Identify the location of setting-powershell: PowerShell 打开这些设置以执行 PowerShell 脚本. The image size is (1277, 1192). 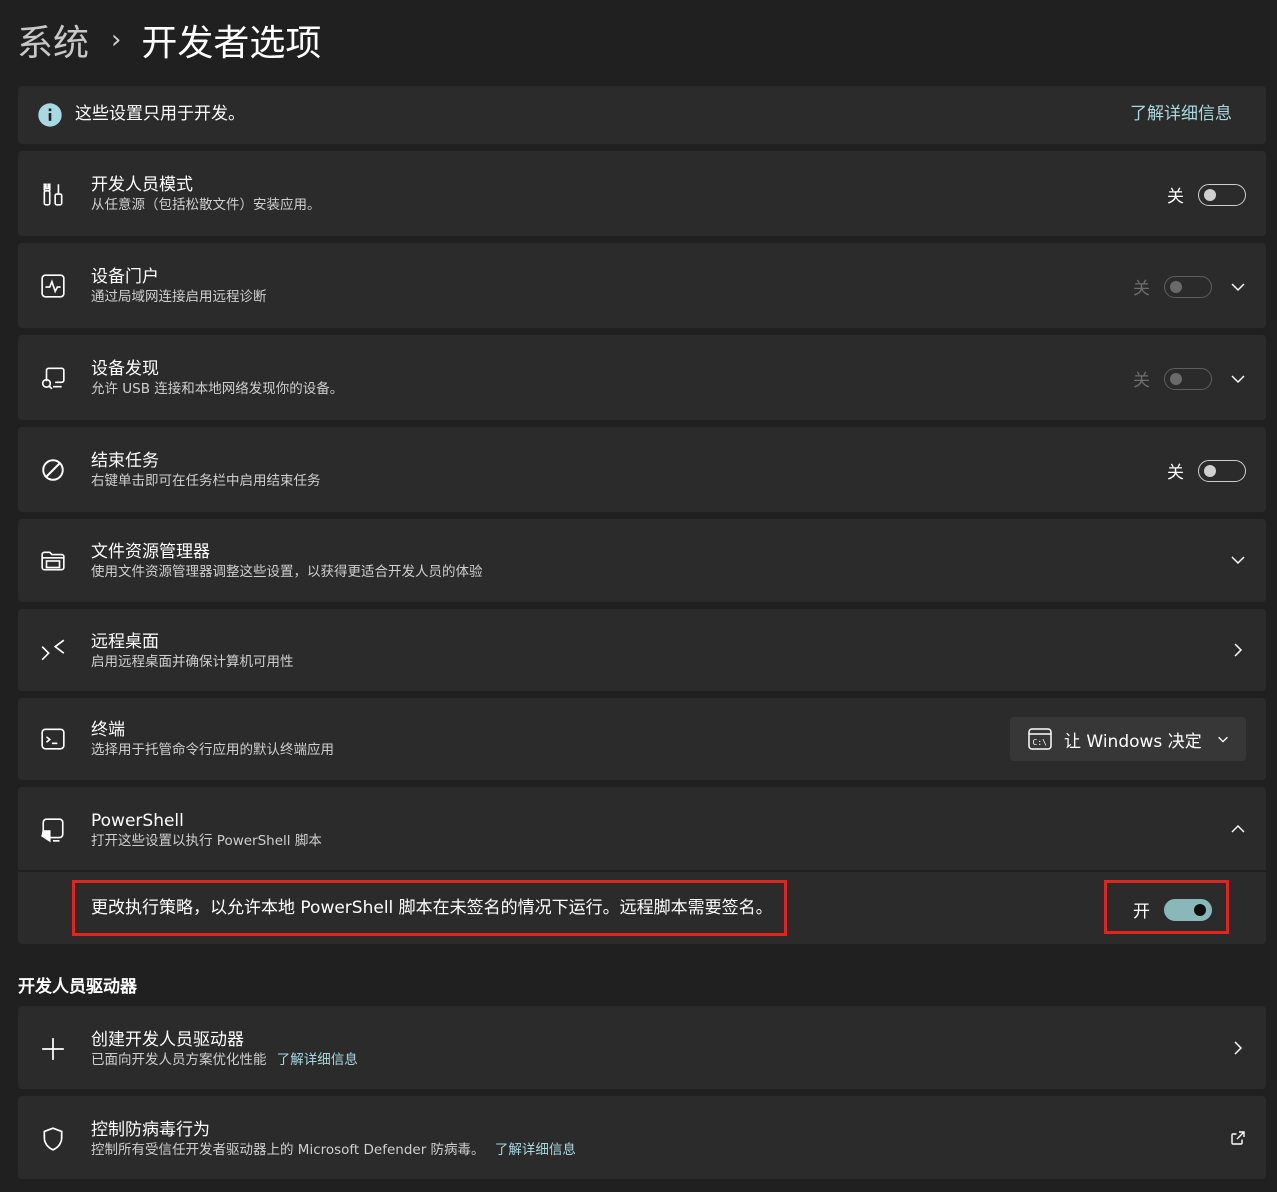
(642, 828).